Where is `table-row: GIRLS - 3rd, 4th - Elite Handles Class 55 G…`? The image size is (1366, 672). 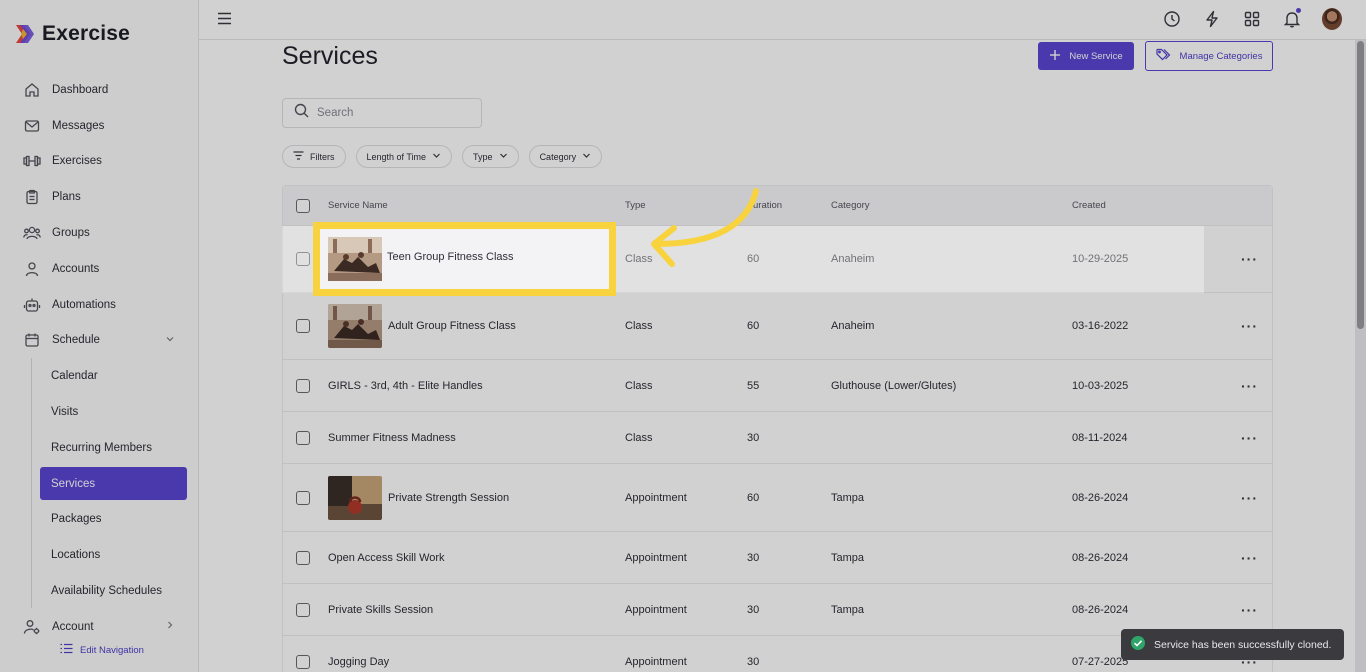
table-row: GIRLS - 3rd, 4th - Elite Handles Class 55 G… is located at coordinates (777, 386).